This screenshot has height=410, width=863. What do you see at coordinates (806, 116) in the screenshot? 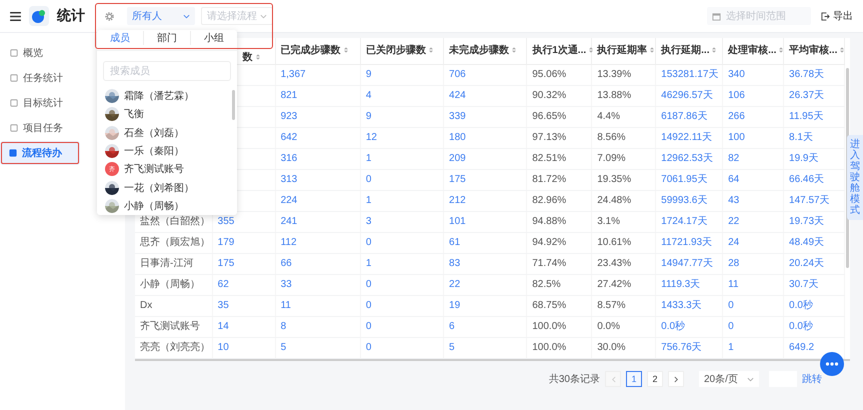
I see `table-cell: 11.95天` at bounding box center [806, 116].